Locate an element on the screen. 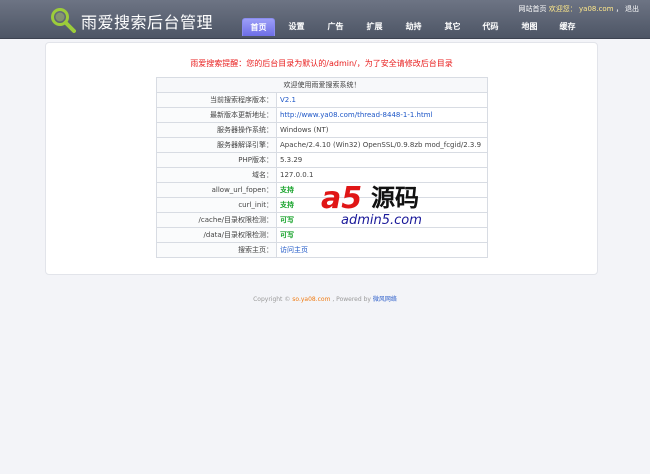 Image resolution: width=650 pixels, height=474 pixels. username-link: ya08.com is located at coordinates (596, 9).